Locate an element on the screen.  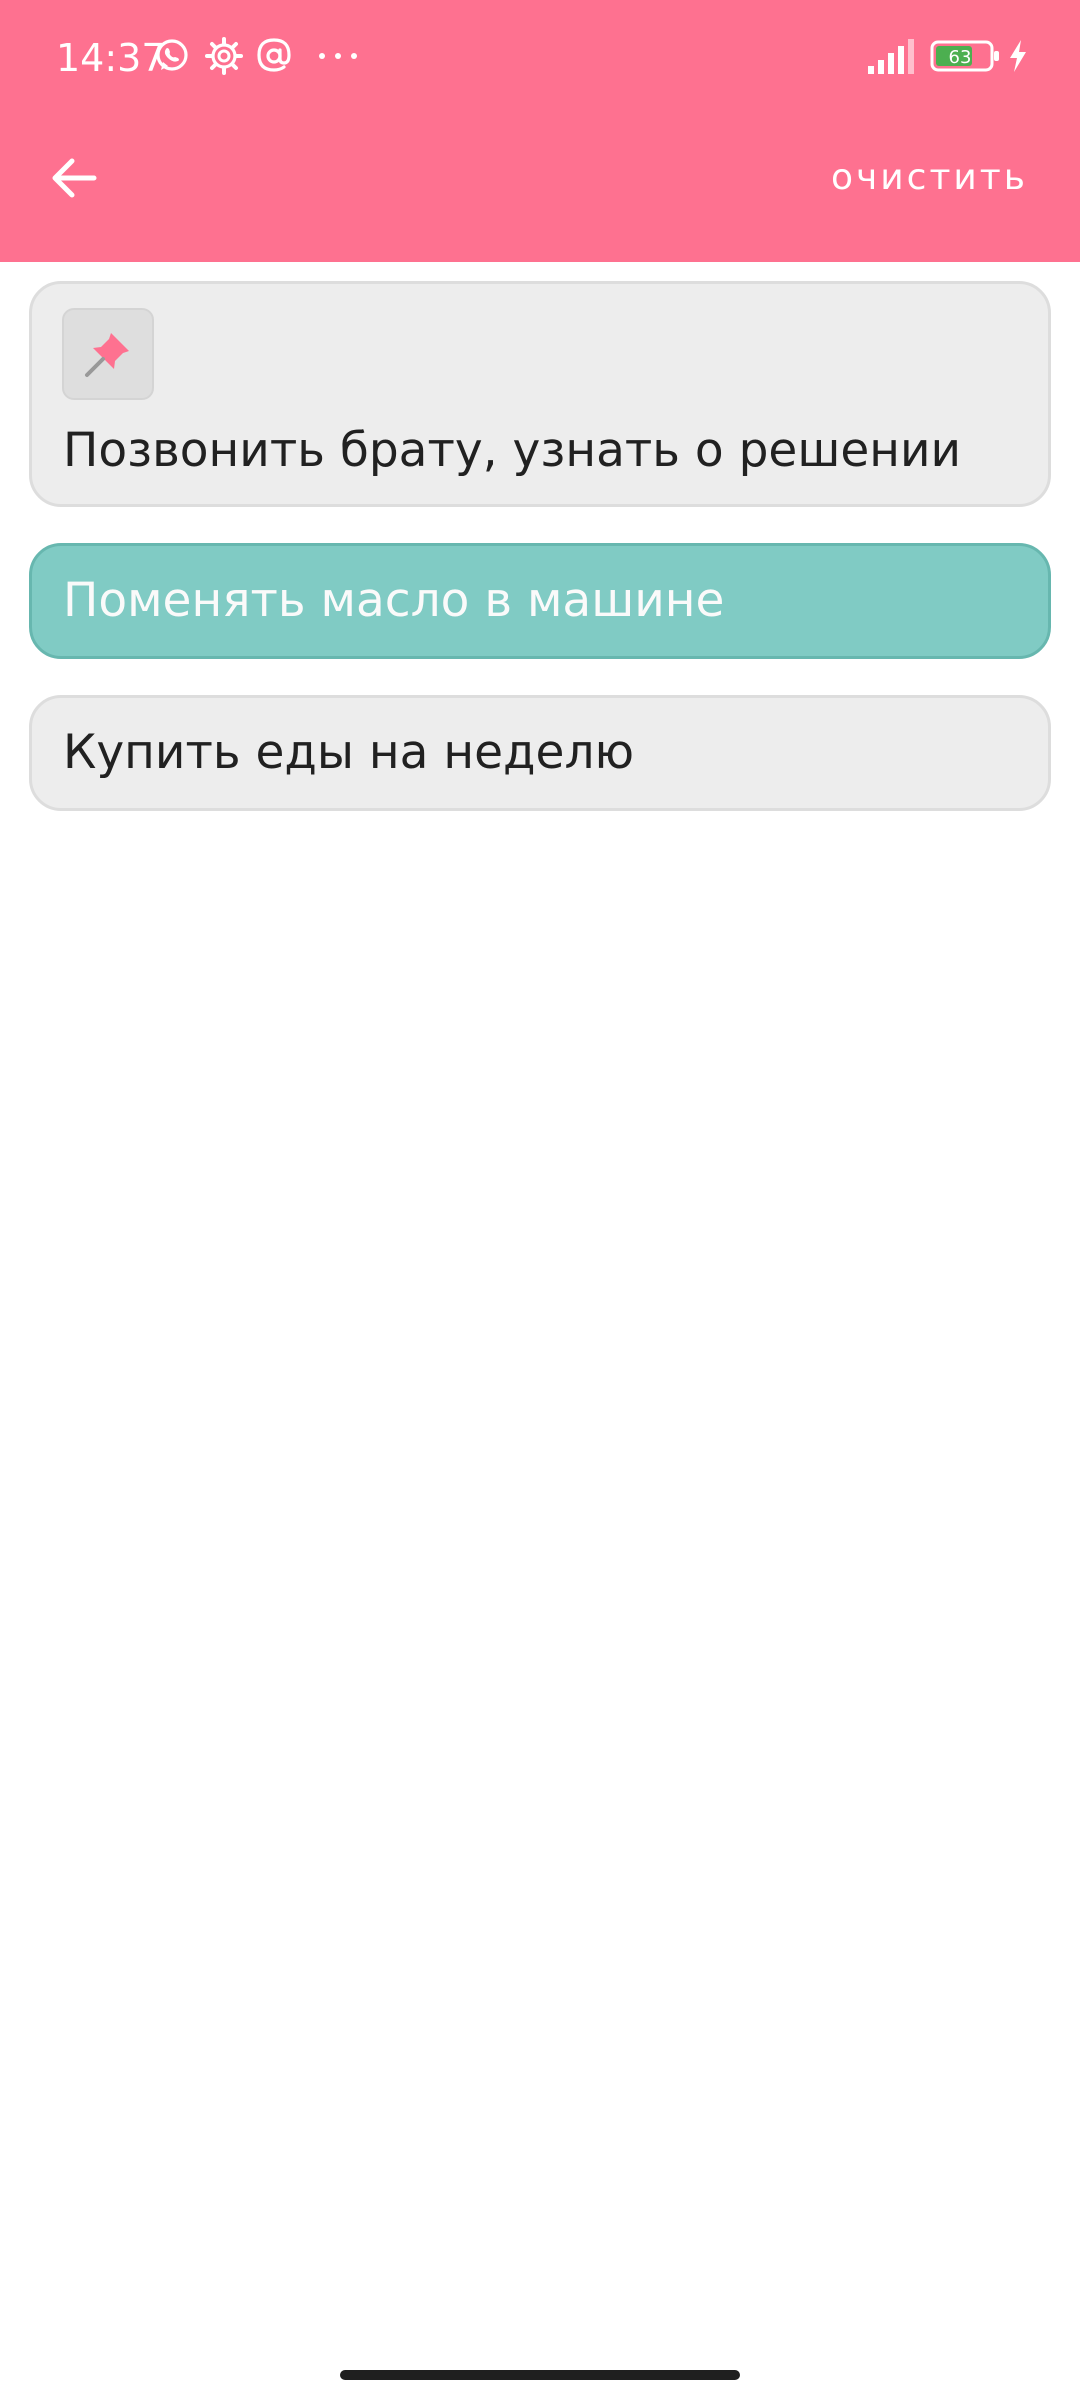
home-indicator is located at coordinates (540, 2375).